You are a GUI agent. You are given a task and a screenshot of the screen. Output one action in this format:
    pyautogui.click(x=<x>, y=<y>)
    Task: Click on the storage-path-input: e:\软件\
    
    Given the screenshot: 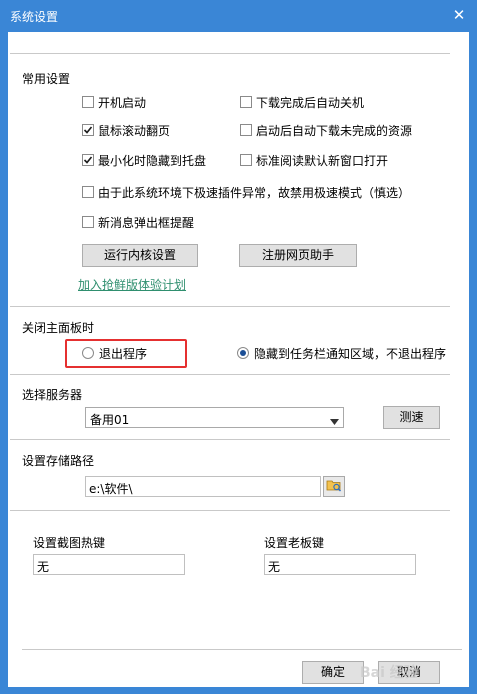 What is the action you would take?
    pyautogui.click(x=203, y=486)
    